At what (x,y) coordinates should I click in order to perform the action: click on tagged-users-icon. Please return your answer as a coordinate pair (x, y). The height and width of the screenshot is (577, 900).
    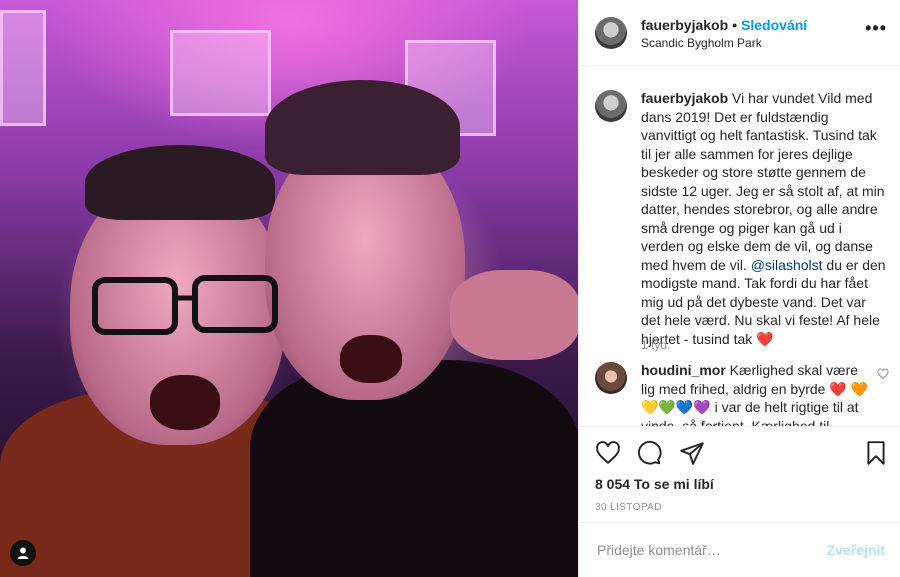
    Looking at the image, I should click on (23, 553).